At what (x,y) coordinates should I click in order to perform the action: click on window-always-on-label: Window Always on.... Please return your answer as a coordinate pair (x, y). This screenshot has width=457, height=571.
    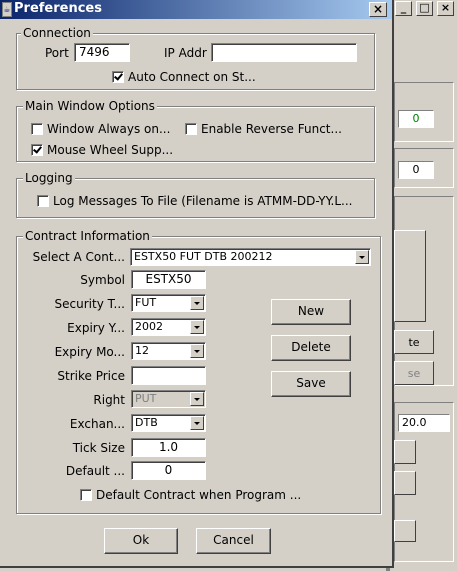
    Looking at the image, I should click on (109, 129).